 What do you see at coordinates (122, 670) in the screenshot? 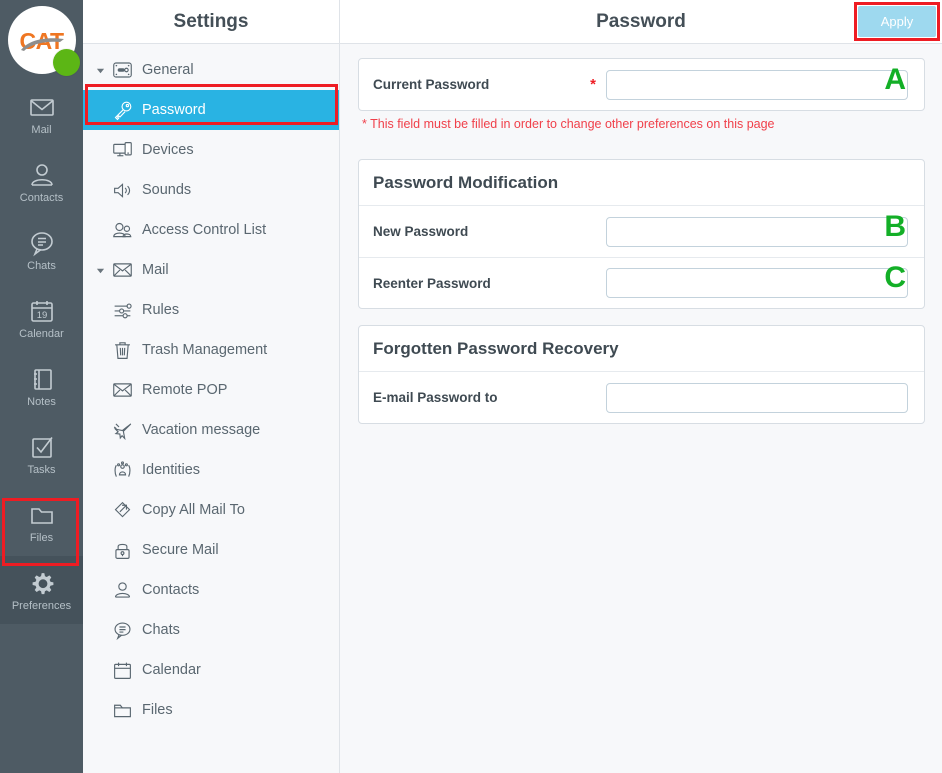
I see `calendar-outline-icon` at bounding box center [122, 670].